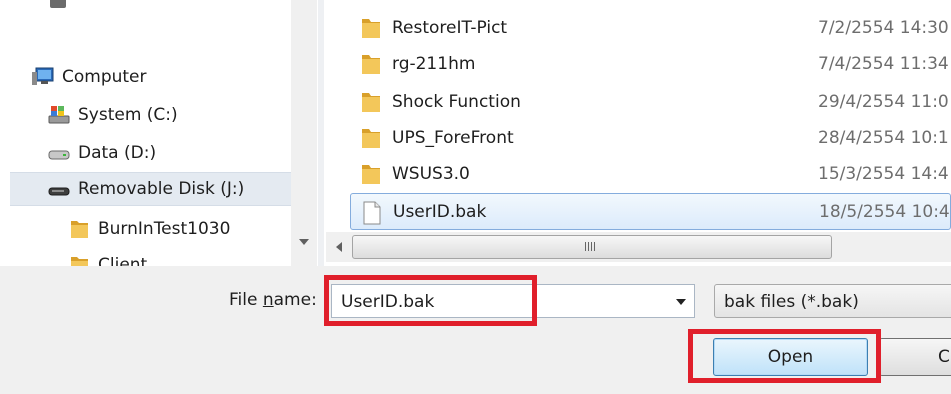  Describe the element at coordinates (434, 64) in the screenshot. I see `file-name: rg-211hm` at that location.